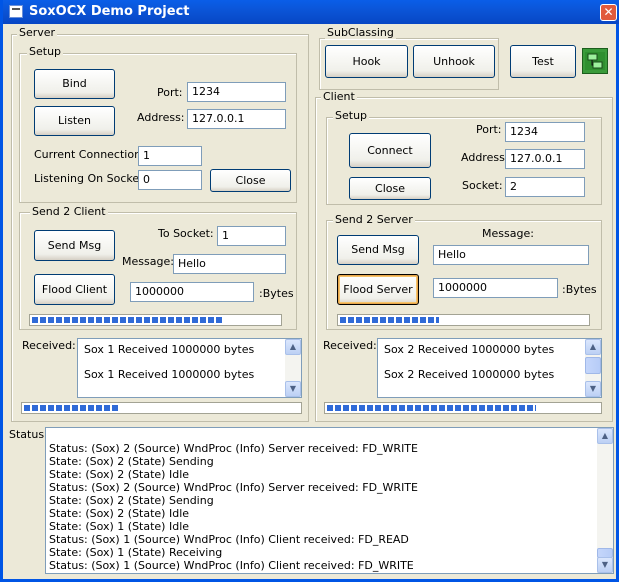 This screenshot has width=619, height=582. Describe the element at coordinates (251, 236) in the screenshot. I see `to-socket-field: 1` at that location.